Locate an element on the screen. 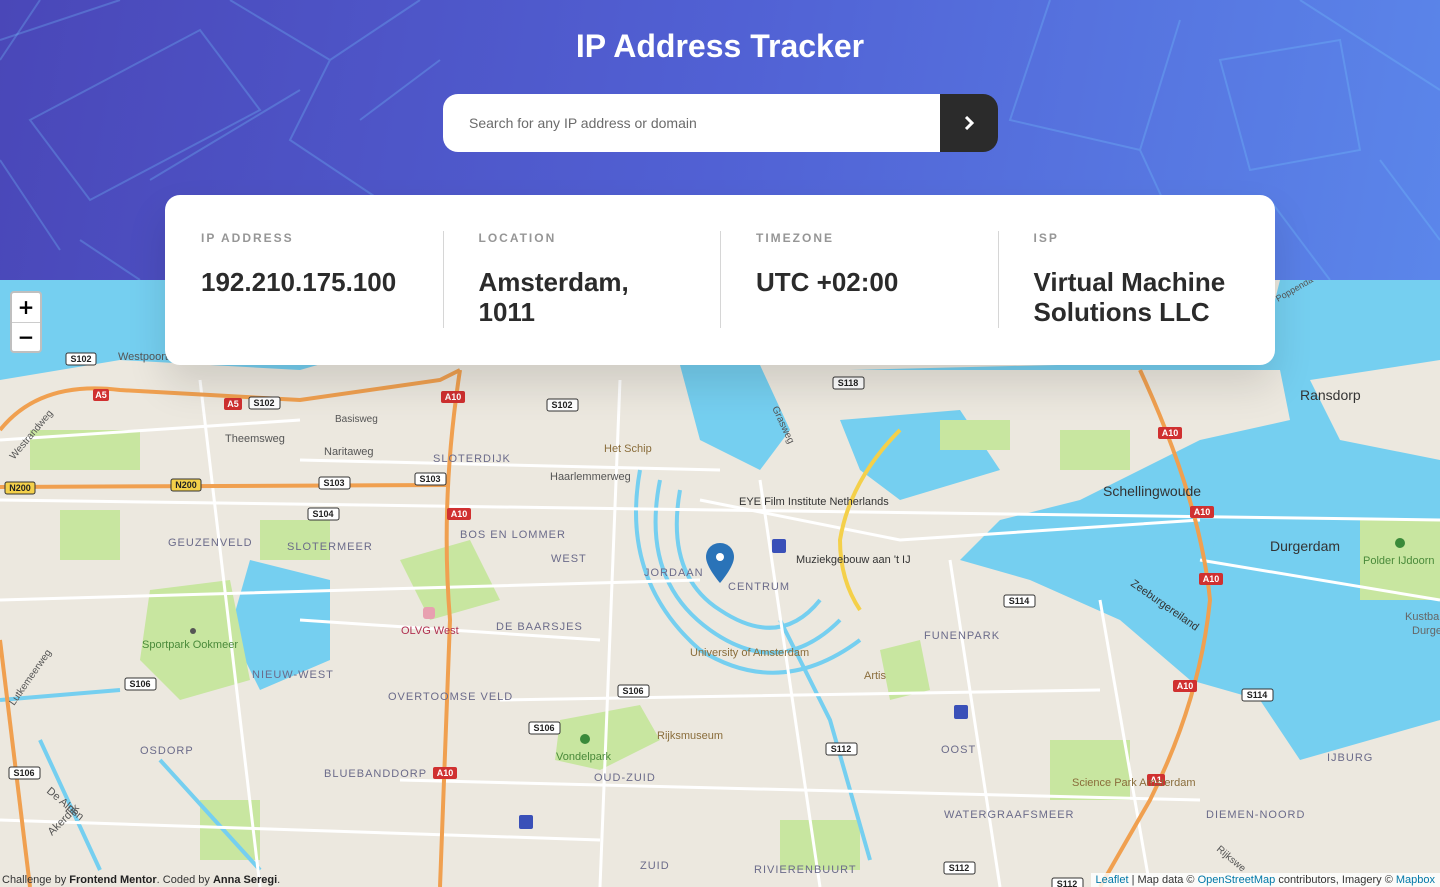  ip-address-value: 192.210.175.100 is located at coordinates (299, 282).